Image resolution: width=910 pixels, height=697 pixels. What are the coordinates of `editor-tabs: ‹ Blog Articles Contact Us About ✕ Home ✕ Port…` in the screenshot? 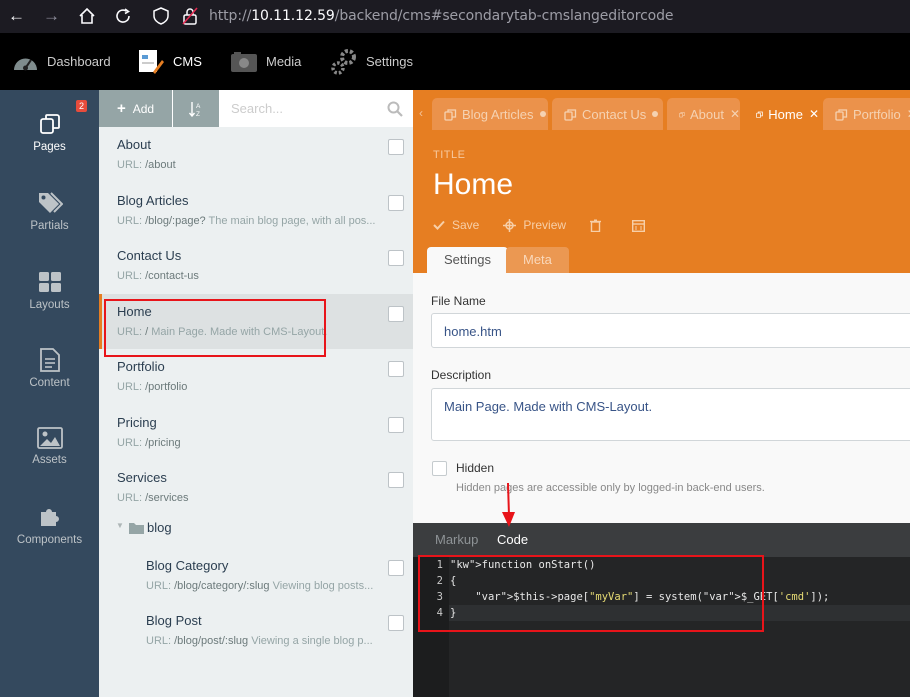 It's located at (661, 114).